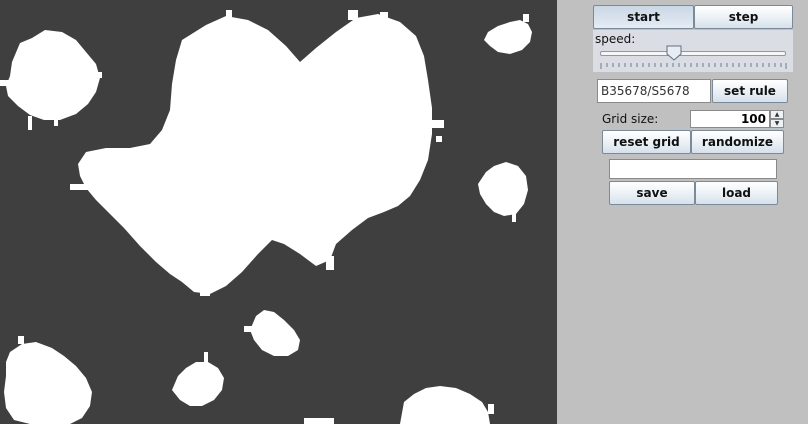 The width and height of the screenshot is (808, 424). Describe the element at coordinates (730, 119) in the screenshot. I see `grid-size-field: 100` at that location.